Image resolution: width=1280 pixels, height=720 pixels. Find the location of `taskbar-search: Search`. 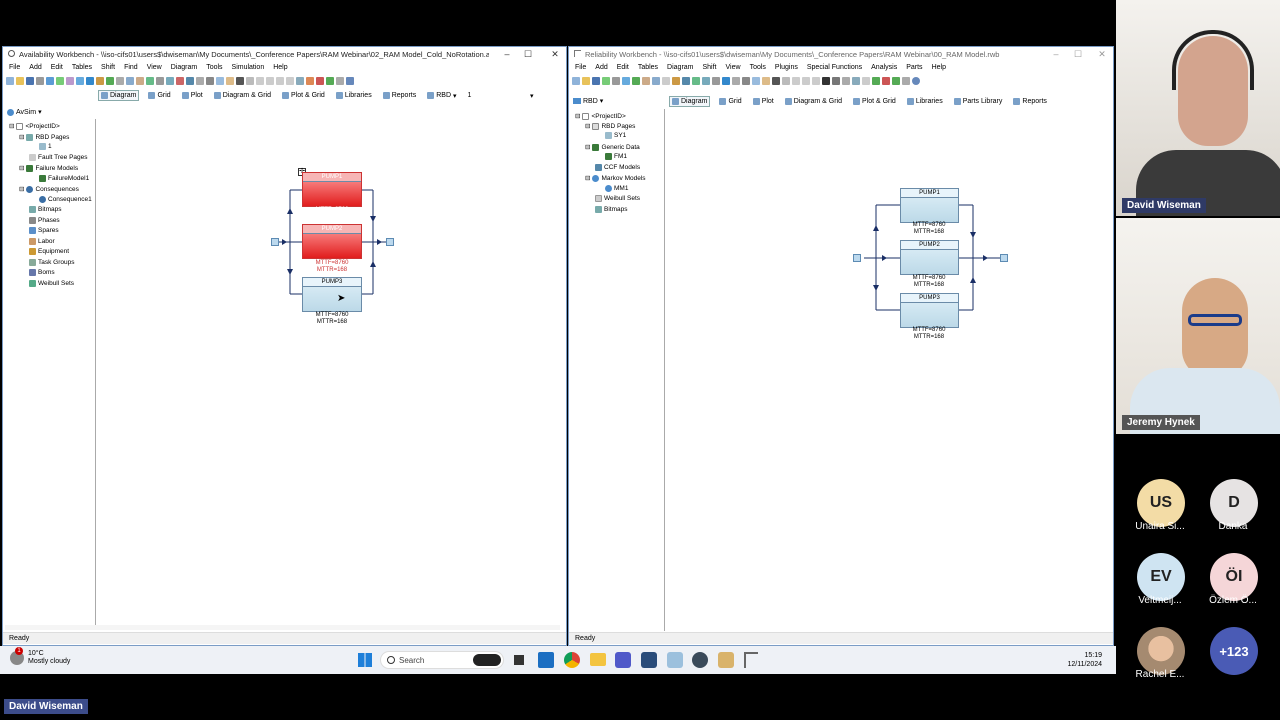

taskbar-search: Search is located at coordinates (442, 660).